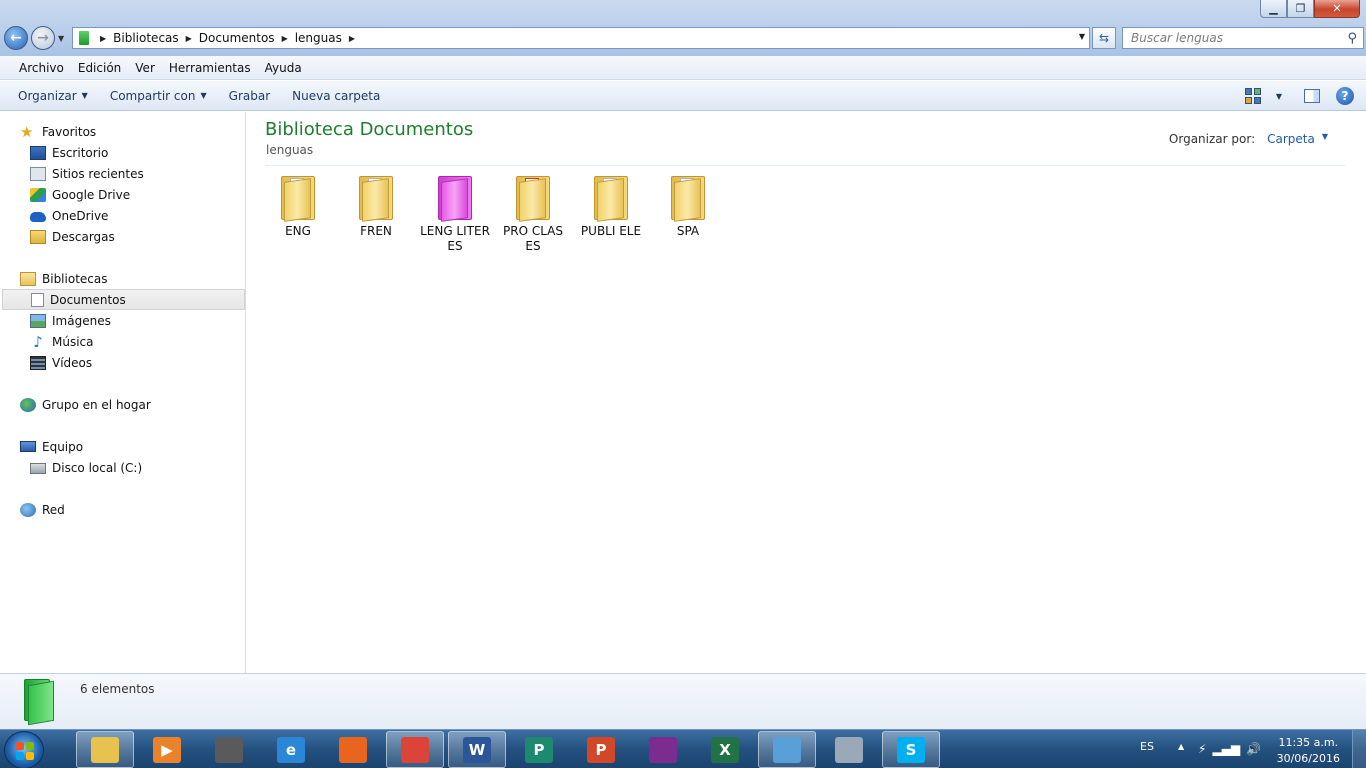 This screenshot has width=1366, height=768. I want to click on view-options-chevron-icon: ▼, so click(1279, 96).